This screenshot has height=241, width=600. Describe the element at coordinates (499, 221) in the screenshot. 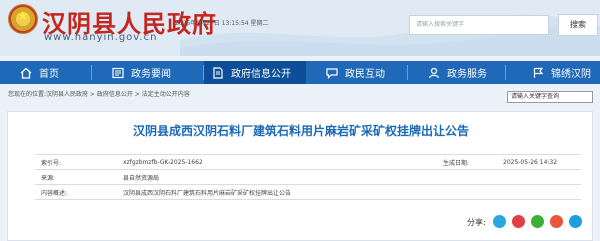

I see `qzone-share-icon` at that location.